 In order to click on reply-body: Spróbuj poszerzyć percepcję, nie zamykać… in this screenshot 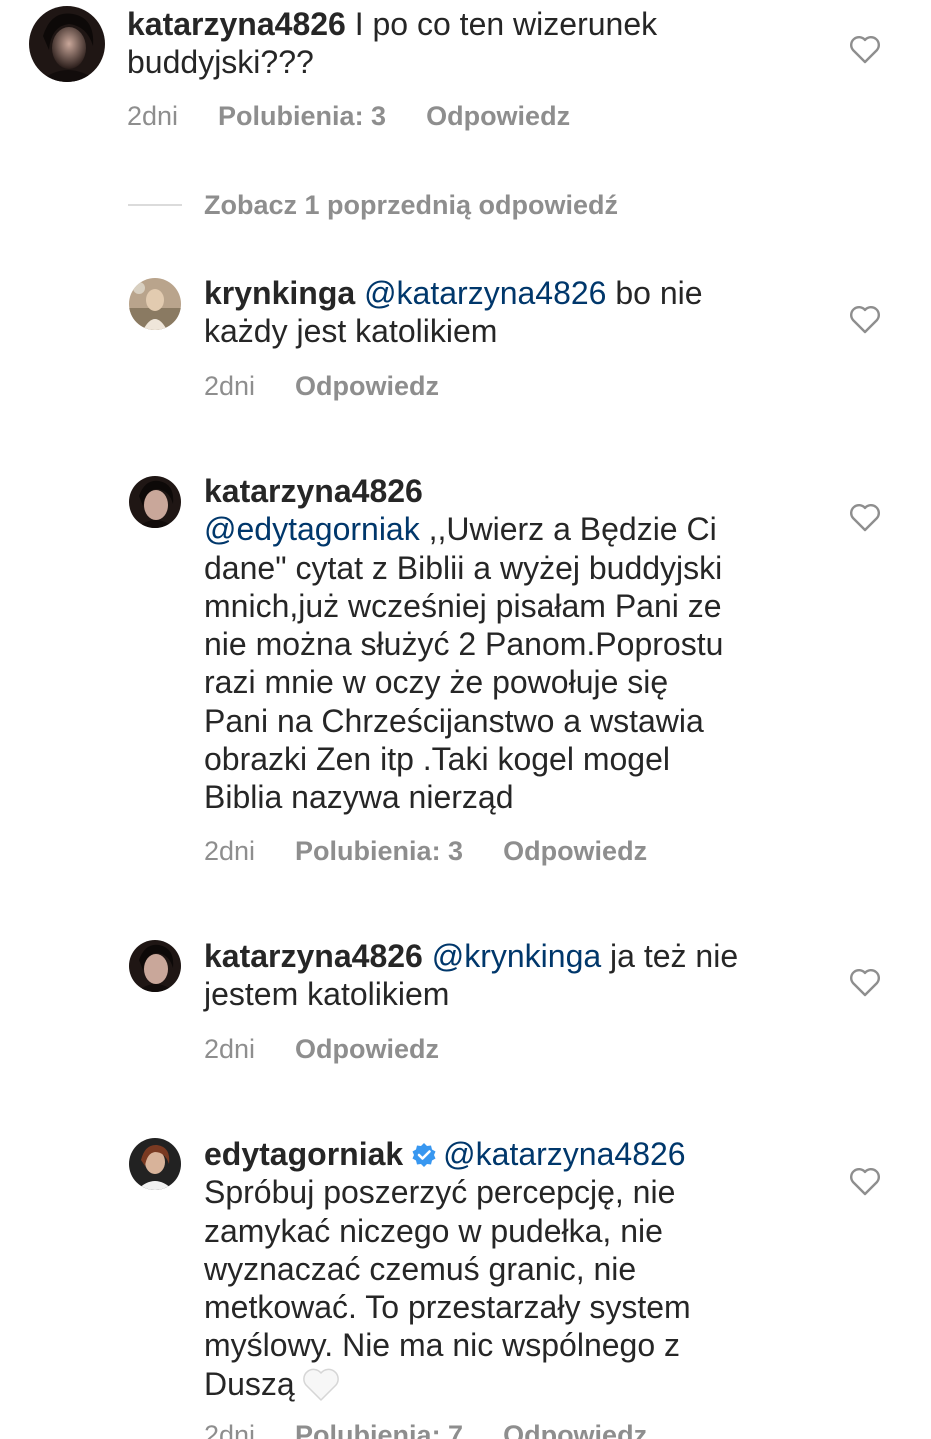, I will do `click(447, 1288)`.